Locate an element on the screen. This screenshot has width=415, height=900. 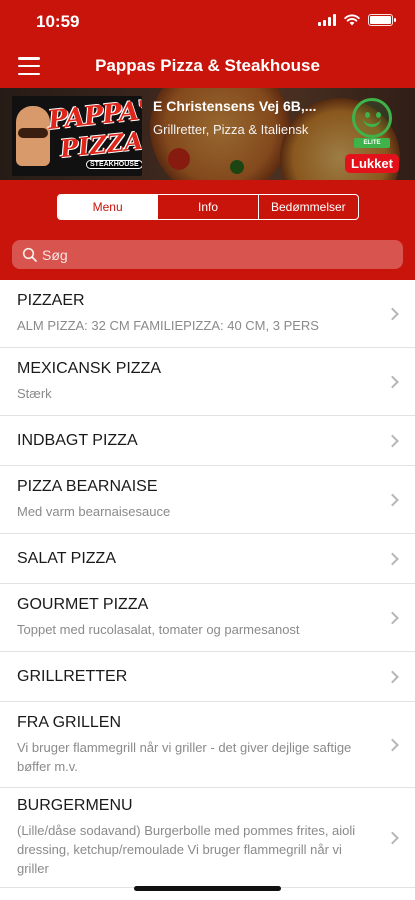
menu-category-salat-pizza: SALAT PIZZA is located at coordinates (207, 559).